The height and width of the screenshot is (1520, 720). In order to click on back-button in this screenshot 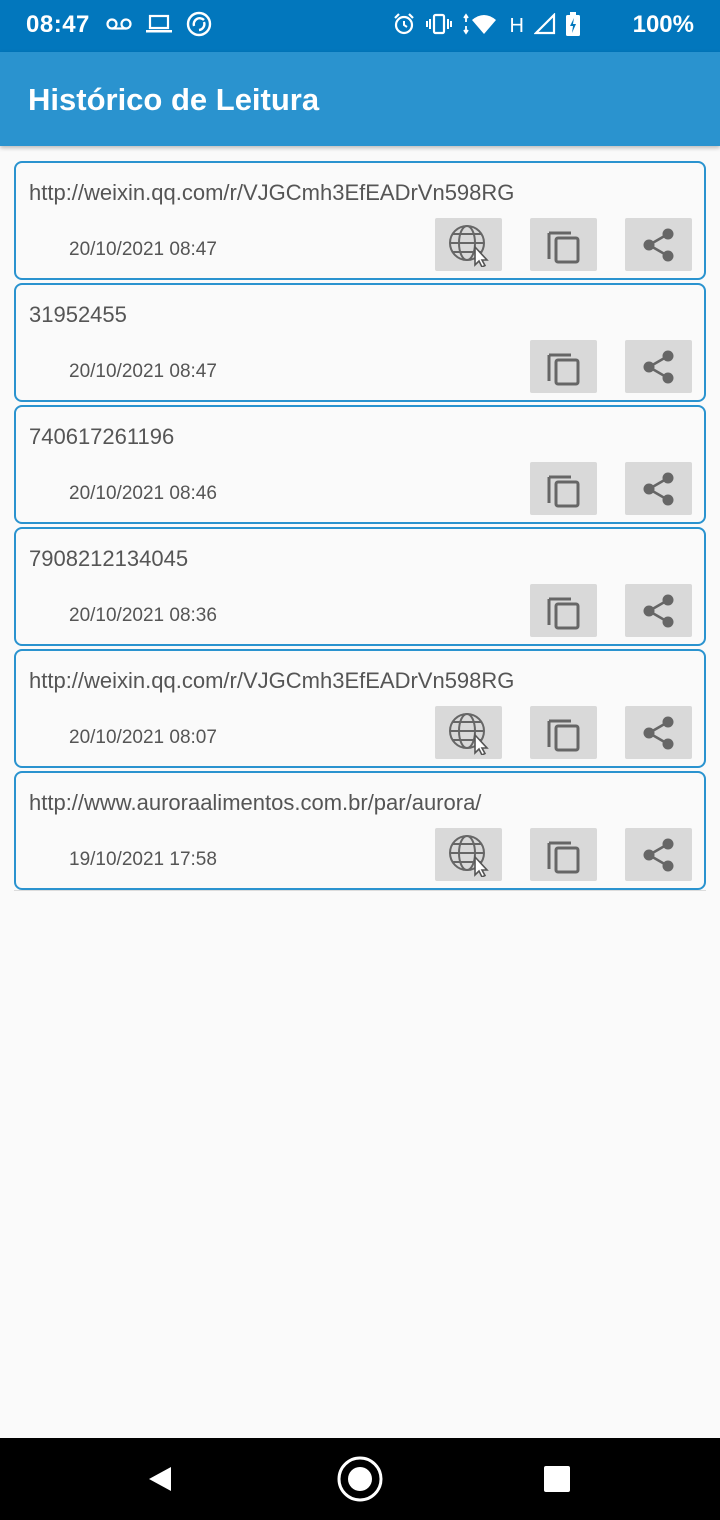, I will do `click(160, 1479)`.